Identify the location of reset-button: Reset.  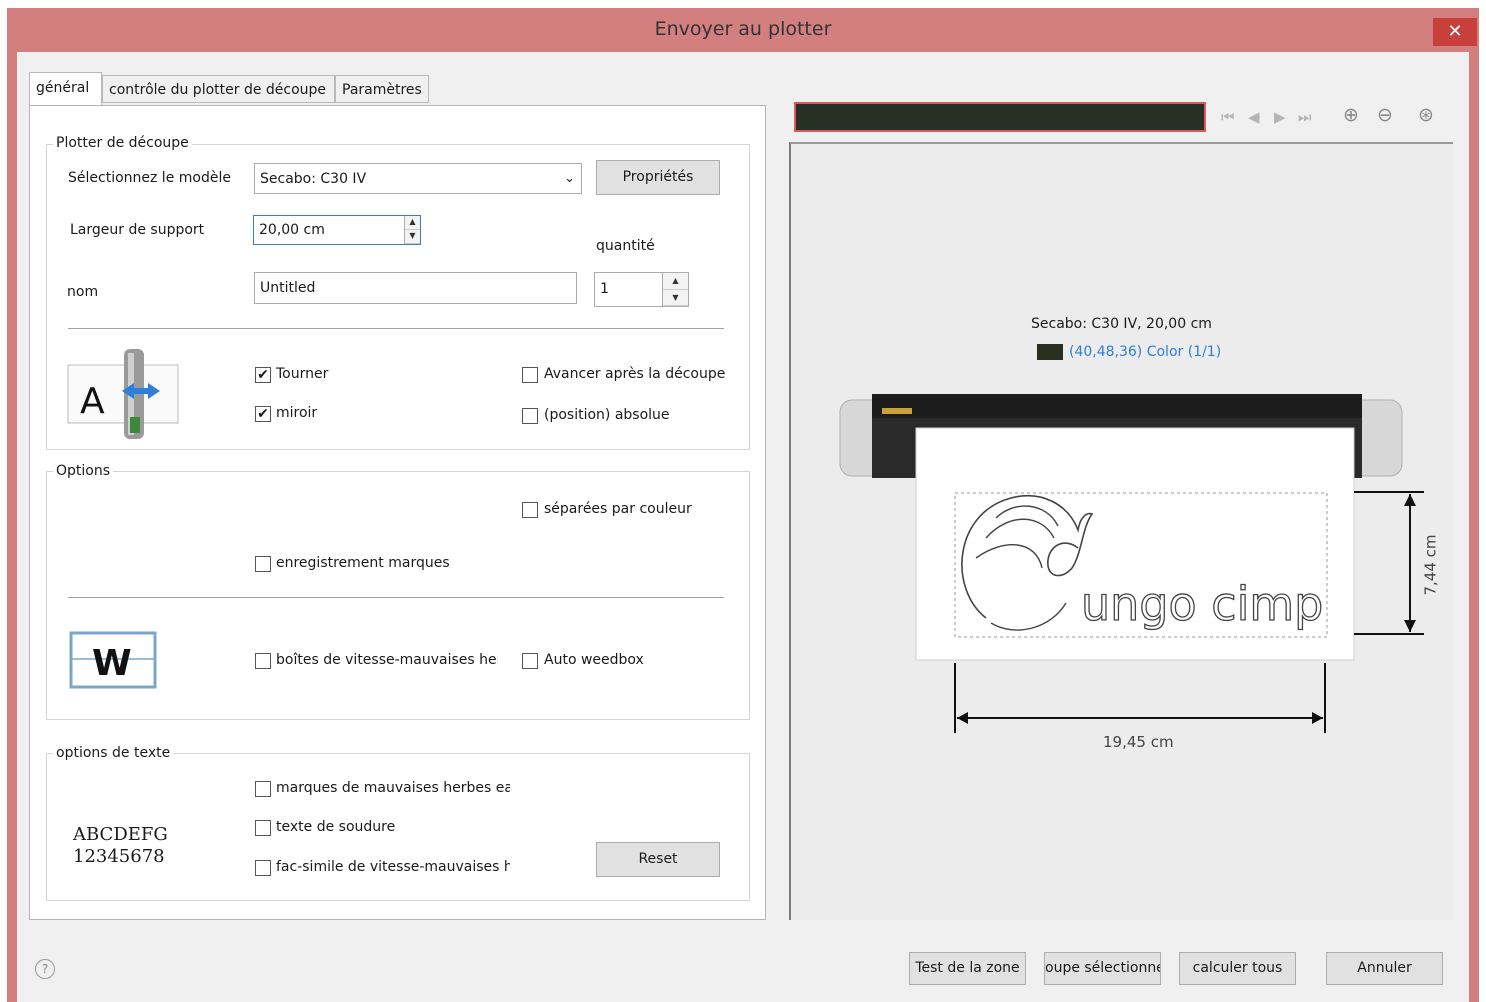
(658, 859).